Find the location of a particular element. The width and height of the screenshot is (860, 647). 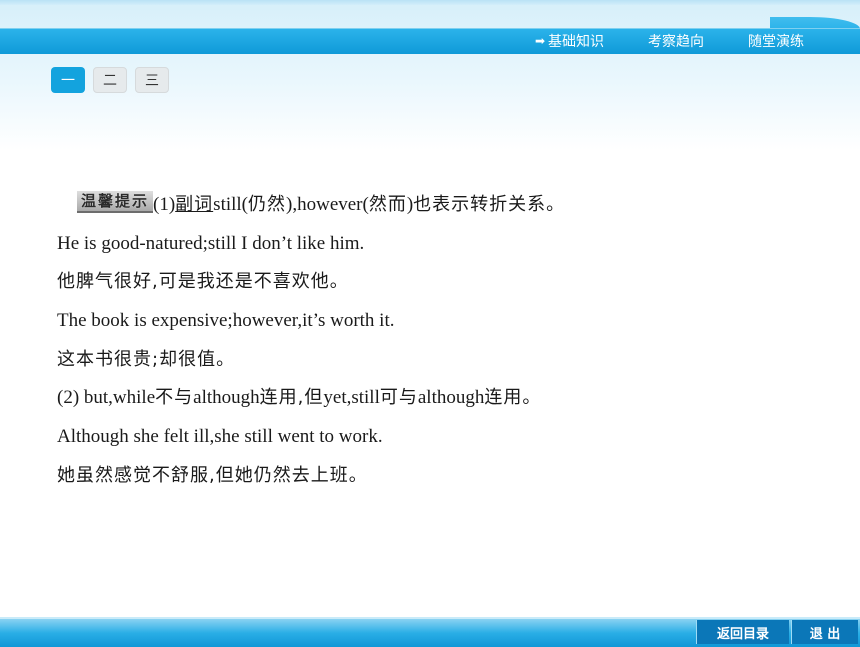

top-strip is located at coordinates (430, 2).